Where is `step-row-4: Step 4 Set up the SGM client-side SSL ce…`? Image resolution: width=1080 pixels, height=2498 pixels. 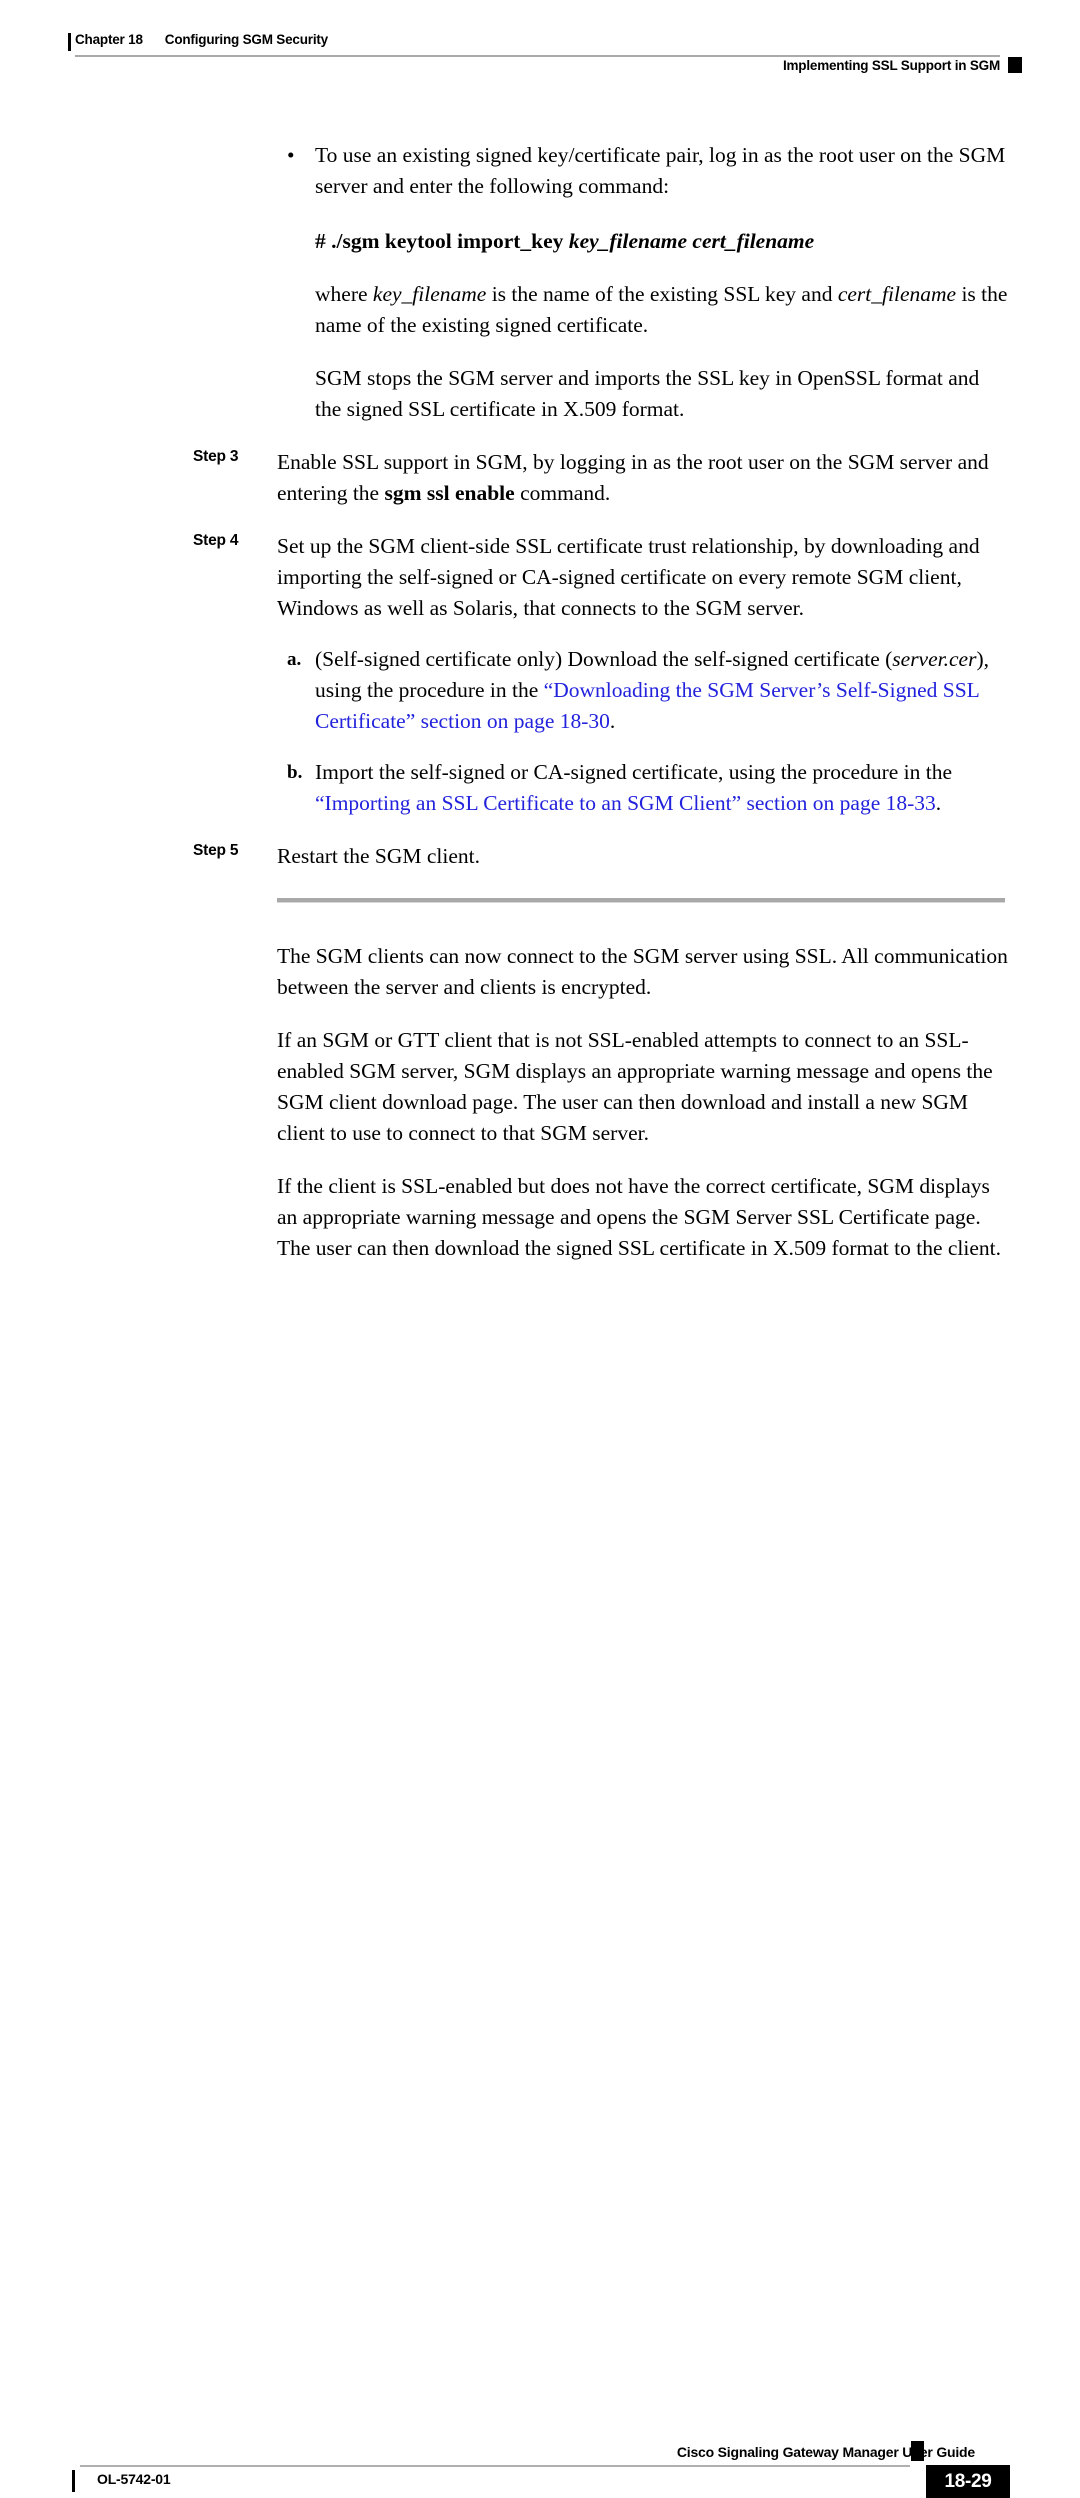
step-row-4: Step 4 Set up the SGM client-side SSL ce… is located at coordinates (600, 577).